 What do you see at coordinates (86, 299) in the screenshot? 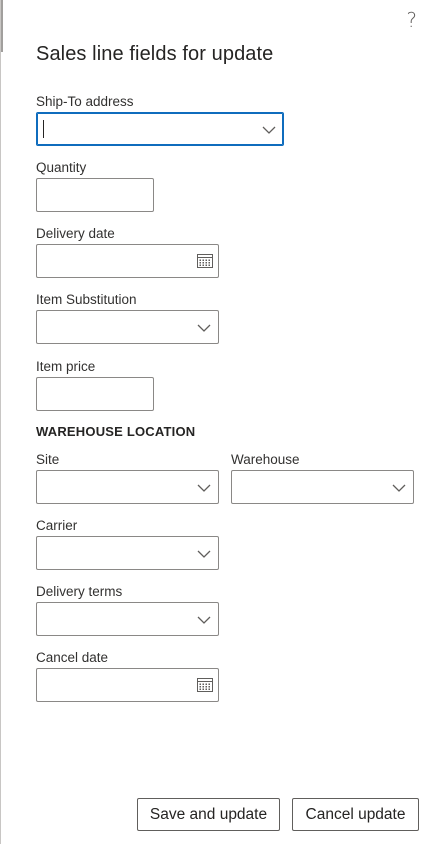
I see `item-substitution-label: Item Substitution` at bounding box center [86, 299].